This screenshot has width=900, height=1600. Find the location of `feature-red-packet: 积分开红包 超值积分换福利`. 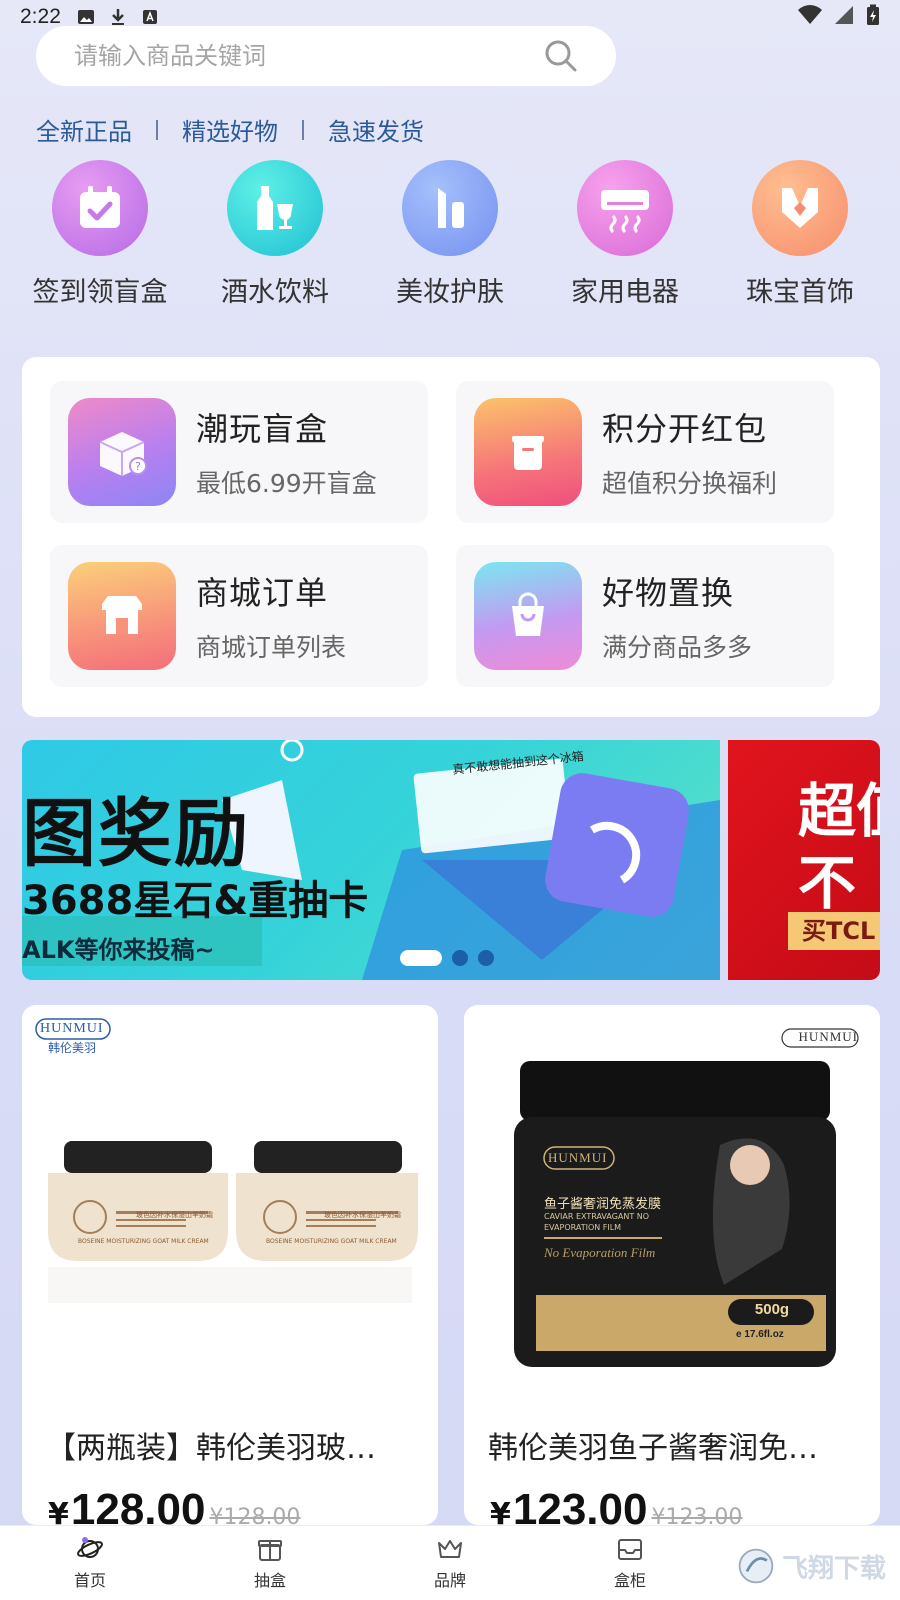

feature-red-packet: 积分开红包 超值积分换福利 is located at coordinates (645, 452).